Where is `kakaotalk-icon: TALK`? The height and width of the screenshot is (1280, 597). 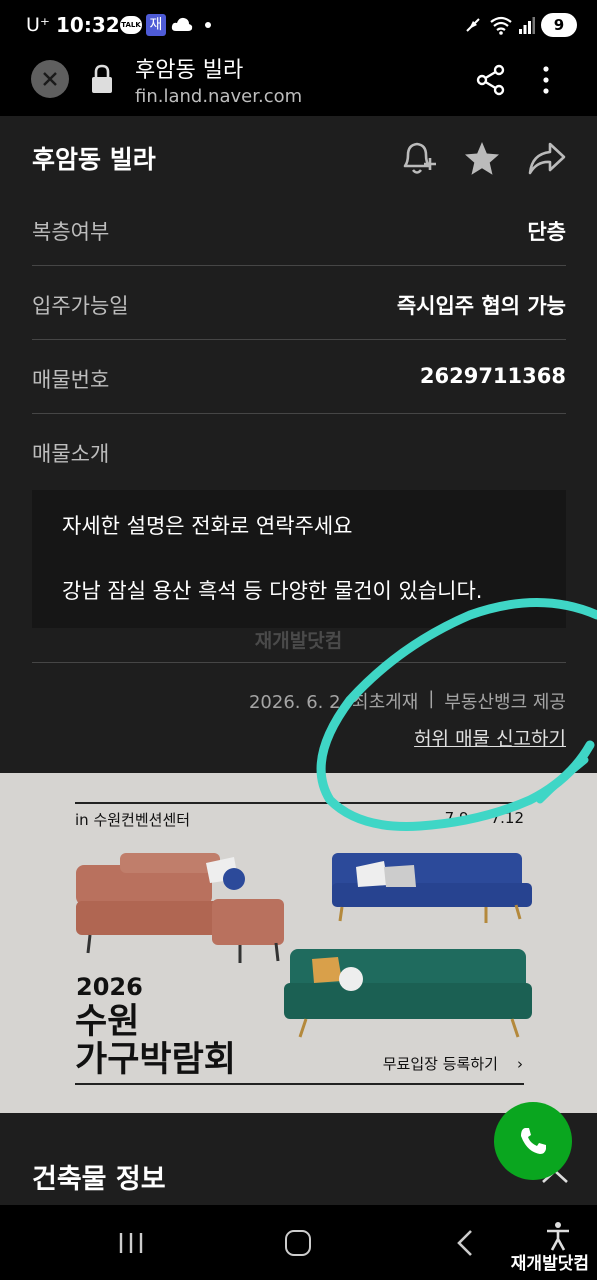
kakaotalk-icon: TALK is located at coordinates (131, 25).